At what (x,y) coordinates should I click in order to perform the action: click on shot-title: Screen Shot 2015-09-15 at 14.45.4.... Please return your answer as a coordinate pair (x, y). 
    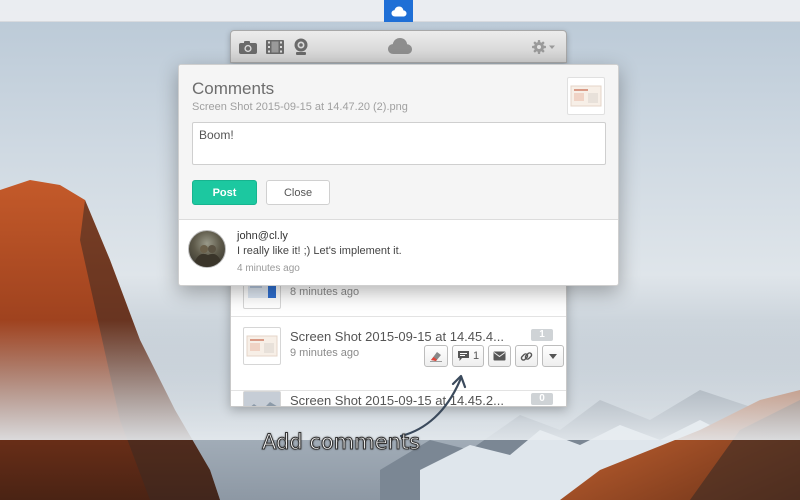
    Looking at the image, I should click on (397, 336).